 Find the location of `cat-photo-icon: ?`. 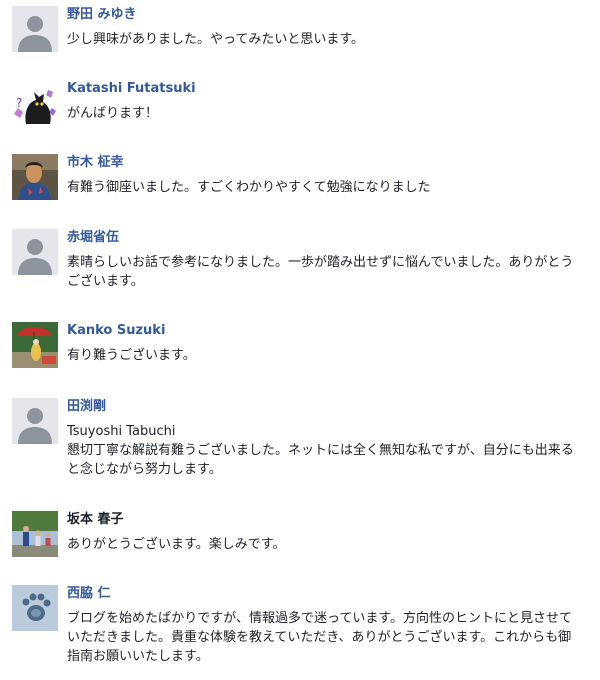

cat-photo-icon: ? is located at coordinates (35, 103).